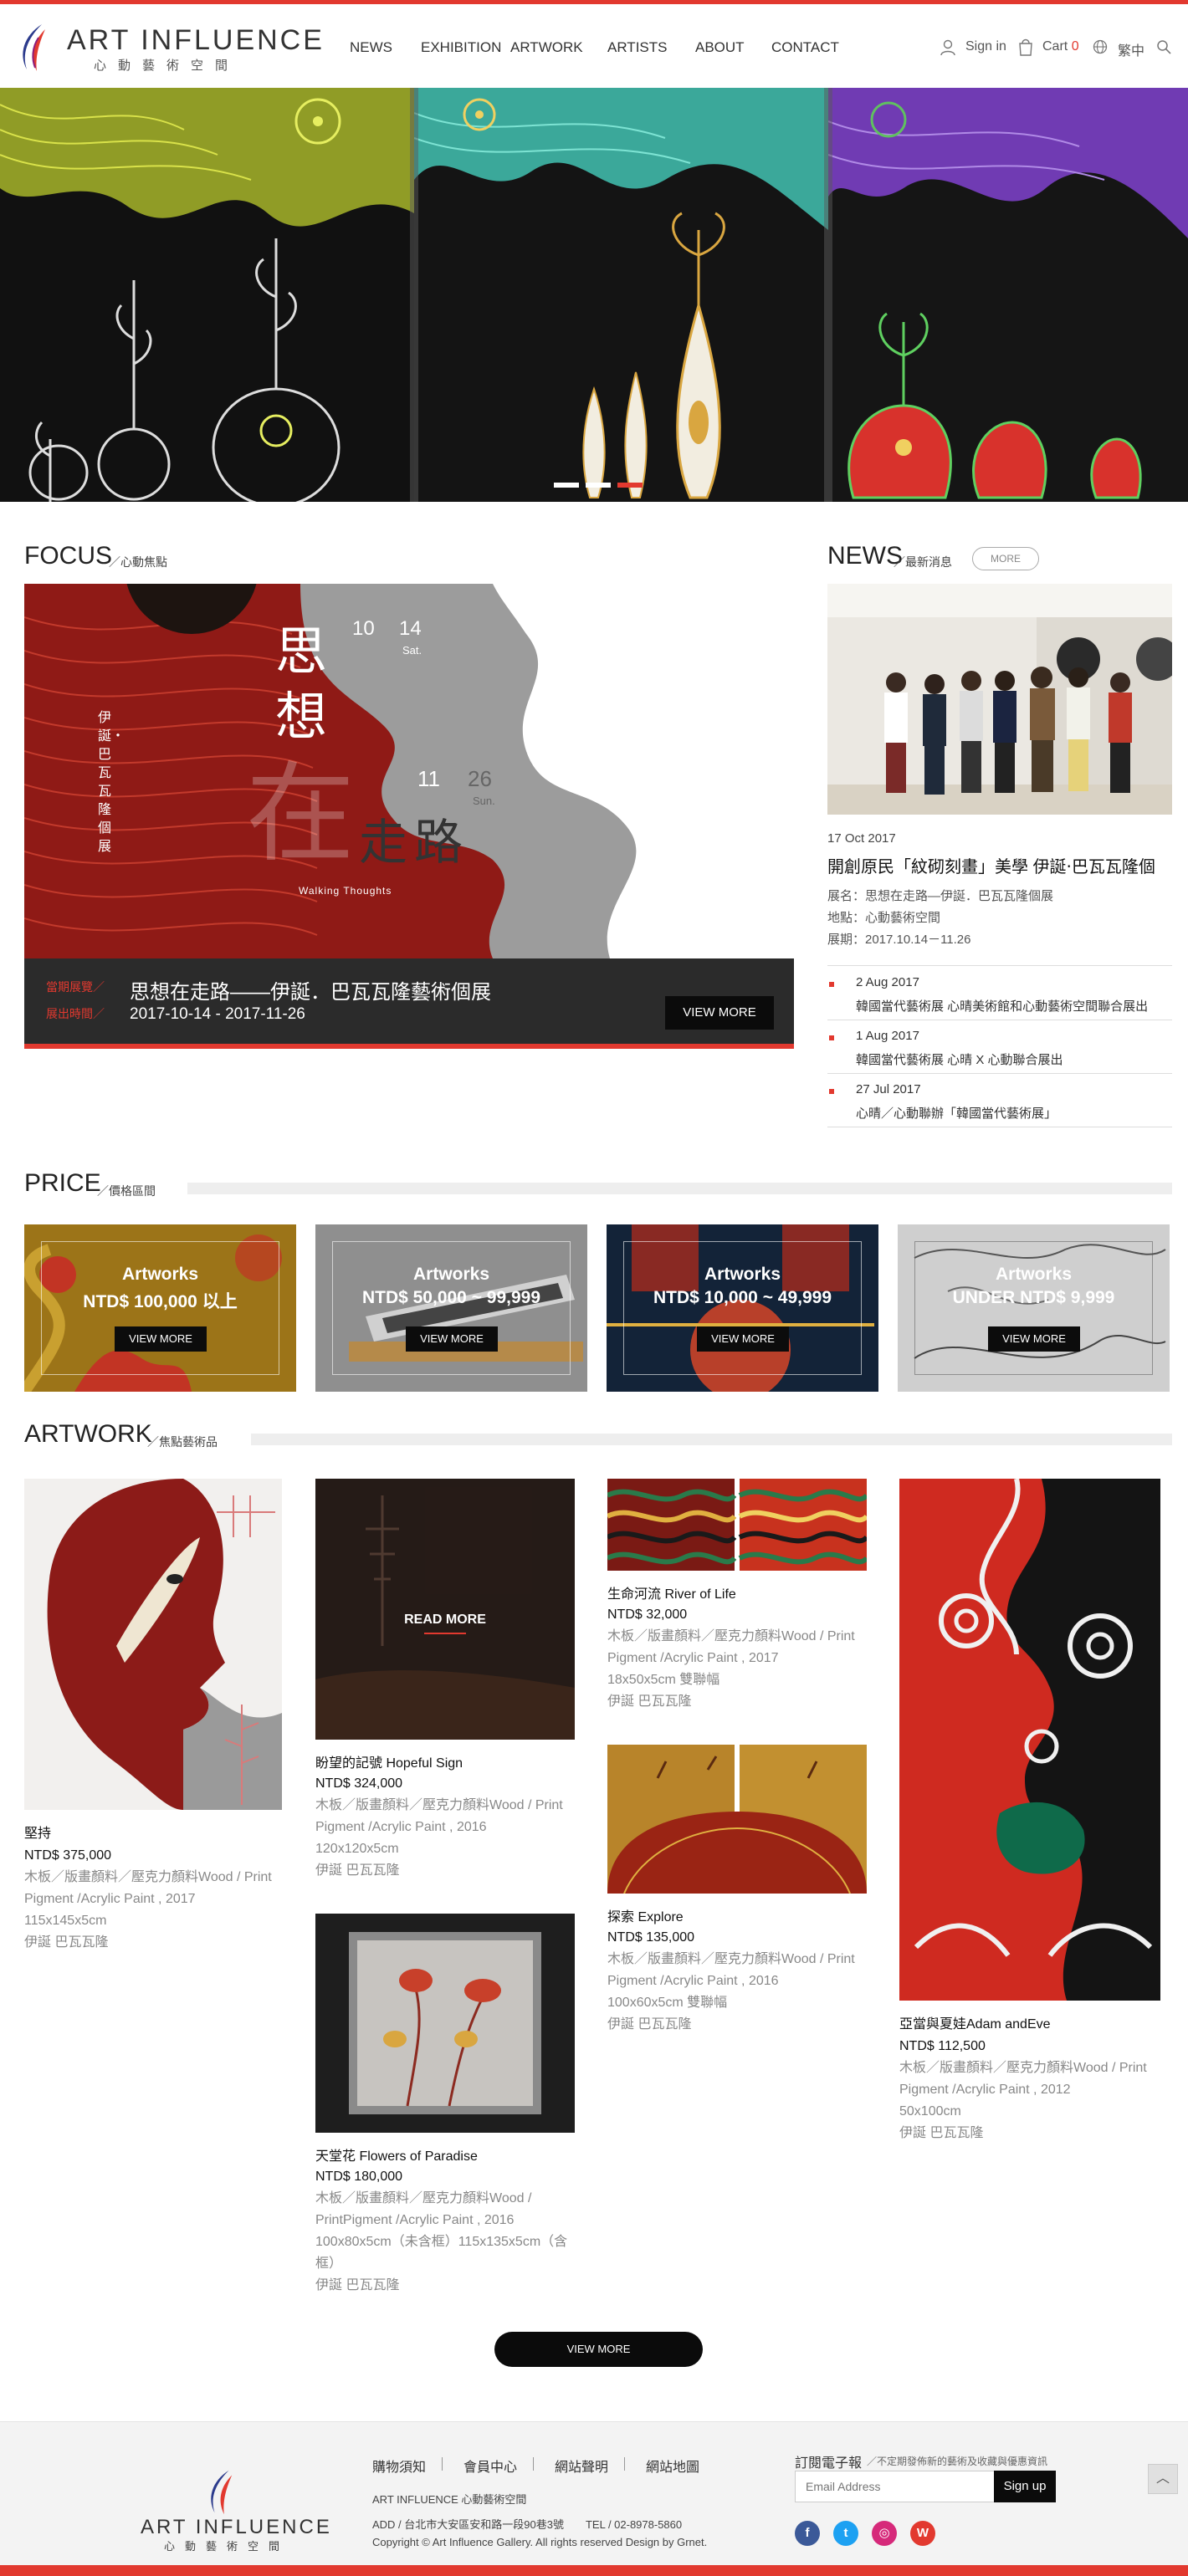  Describe the element at coordinates (805, 47) in the screenshot. I see `nav-contact: CONTACT` at that location.